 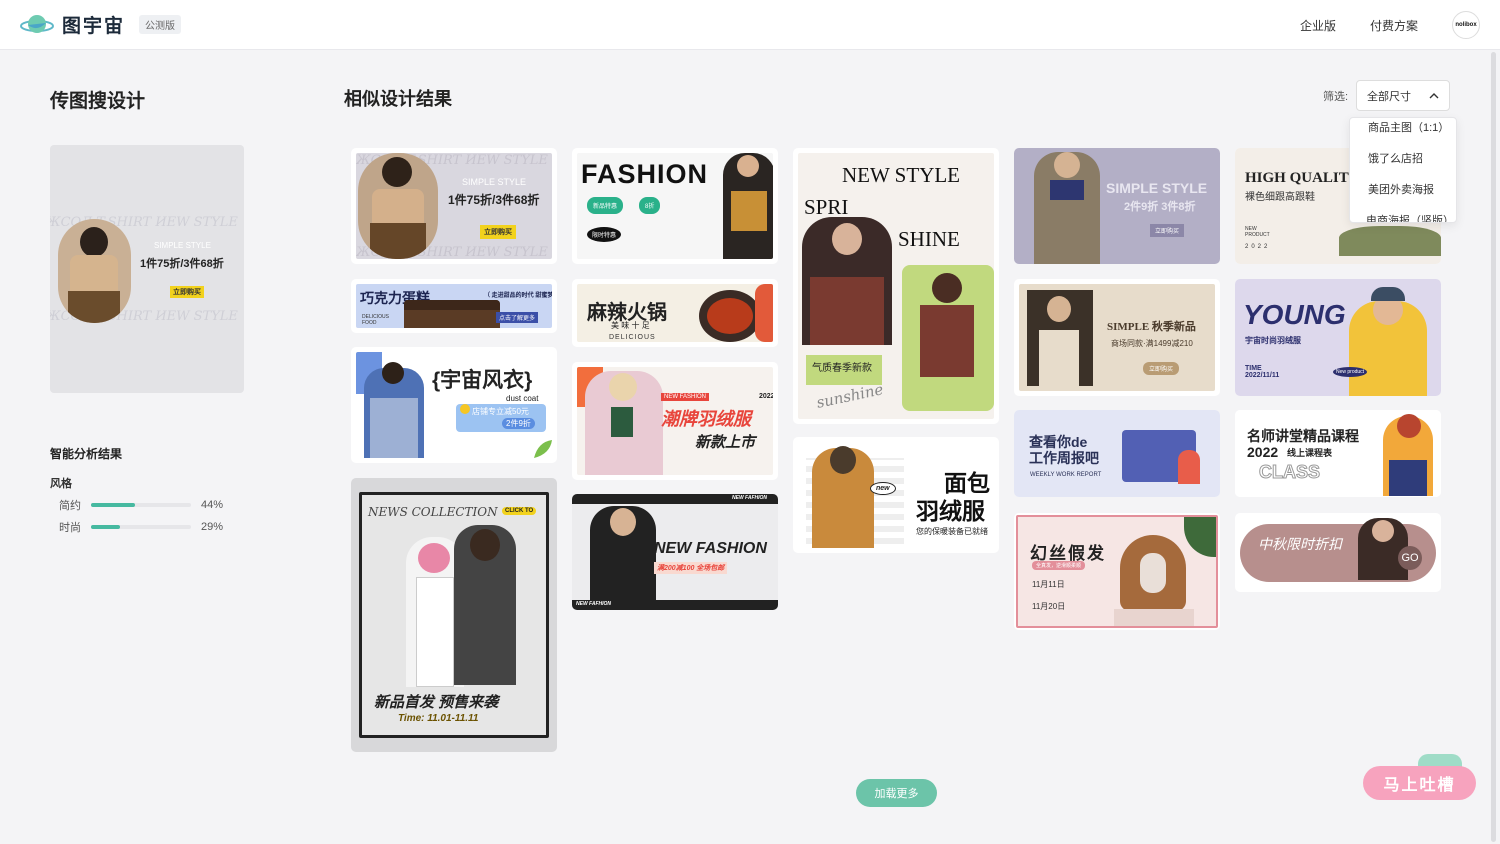 What do you see at coordinates (1294, 314) in the screenshot?
I see `card-text: YOUNG` at bounding box center [1294, 314].